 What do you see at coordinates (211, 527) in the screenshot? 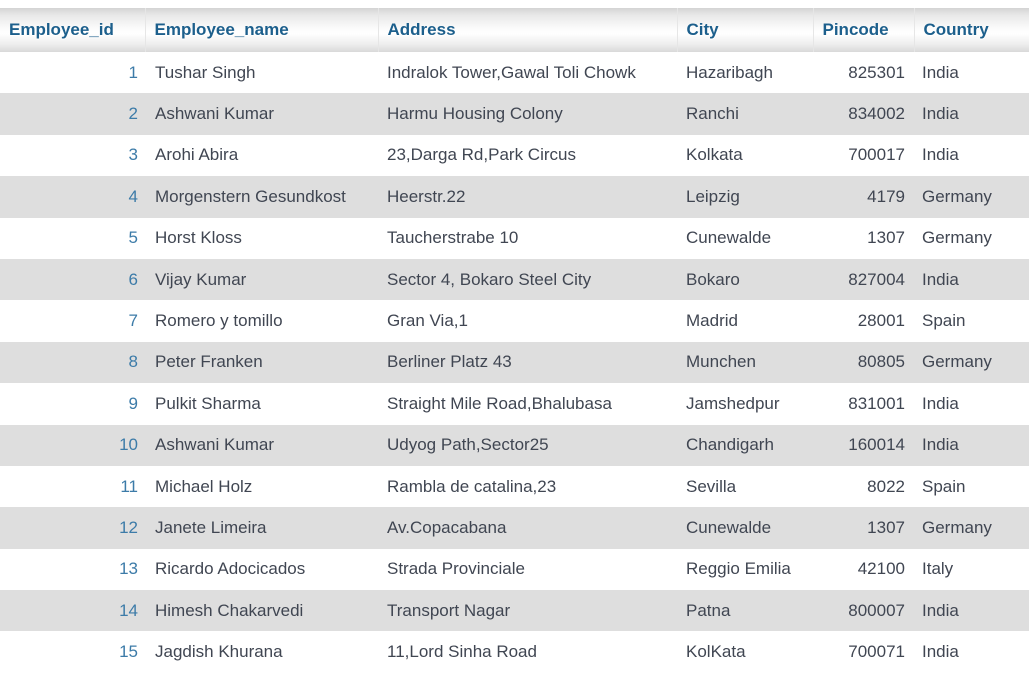
I see `cell-employee-name: Janete Limeira` at bounding box center [211, 527].